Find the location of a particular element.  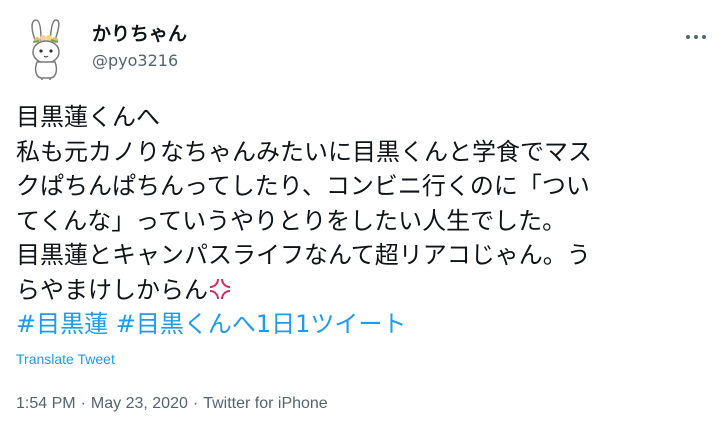

hashtags-line: #目黒蓮 #目黒くんへ1日1ツイート is located at coordinates (361, 324).